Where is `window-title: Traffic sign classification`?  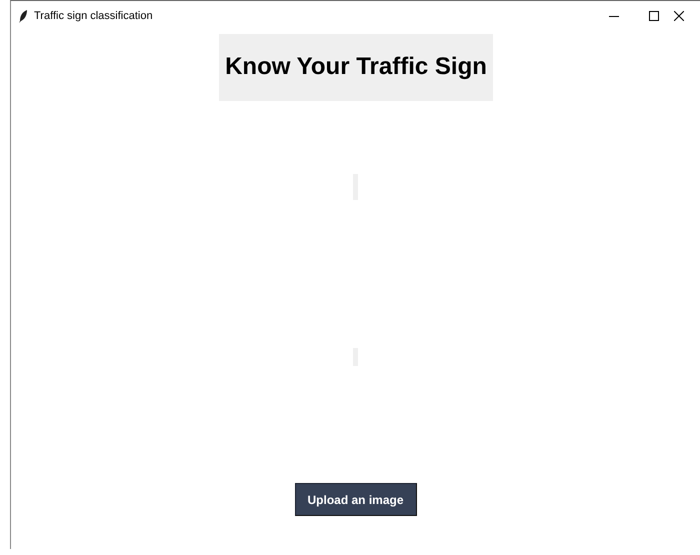 window-title: Traffic sign classification is located at coordinates (94, 16).